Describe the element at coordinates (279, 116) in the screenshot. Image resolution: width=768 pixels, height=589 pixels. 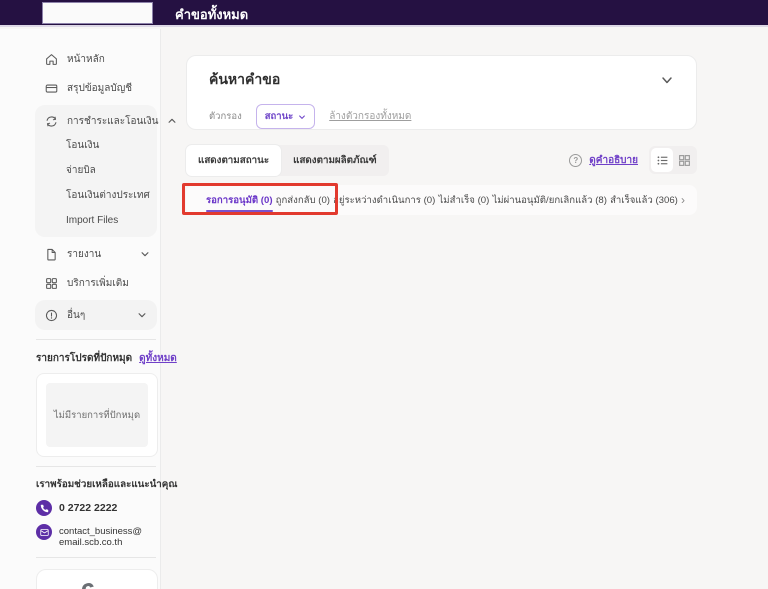
I see `status-filter-value: สถานะ` at that location.